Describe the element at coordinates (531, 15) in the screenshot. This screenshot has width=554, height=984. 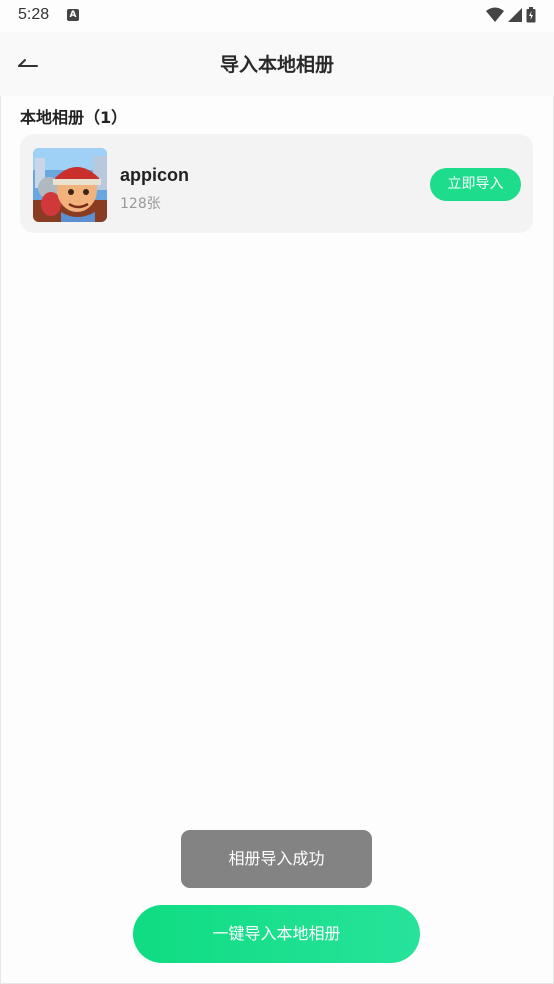
I see `battery-icon` at that location.